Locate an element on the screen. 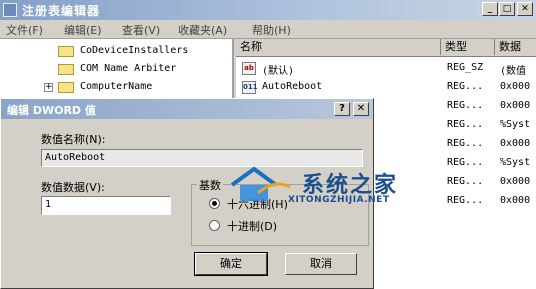  menu-bar: 文件(F) 编辑(E) 查看(V) 收藏夹(A) 帮助(H) is located at coordinates (268, 29).